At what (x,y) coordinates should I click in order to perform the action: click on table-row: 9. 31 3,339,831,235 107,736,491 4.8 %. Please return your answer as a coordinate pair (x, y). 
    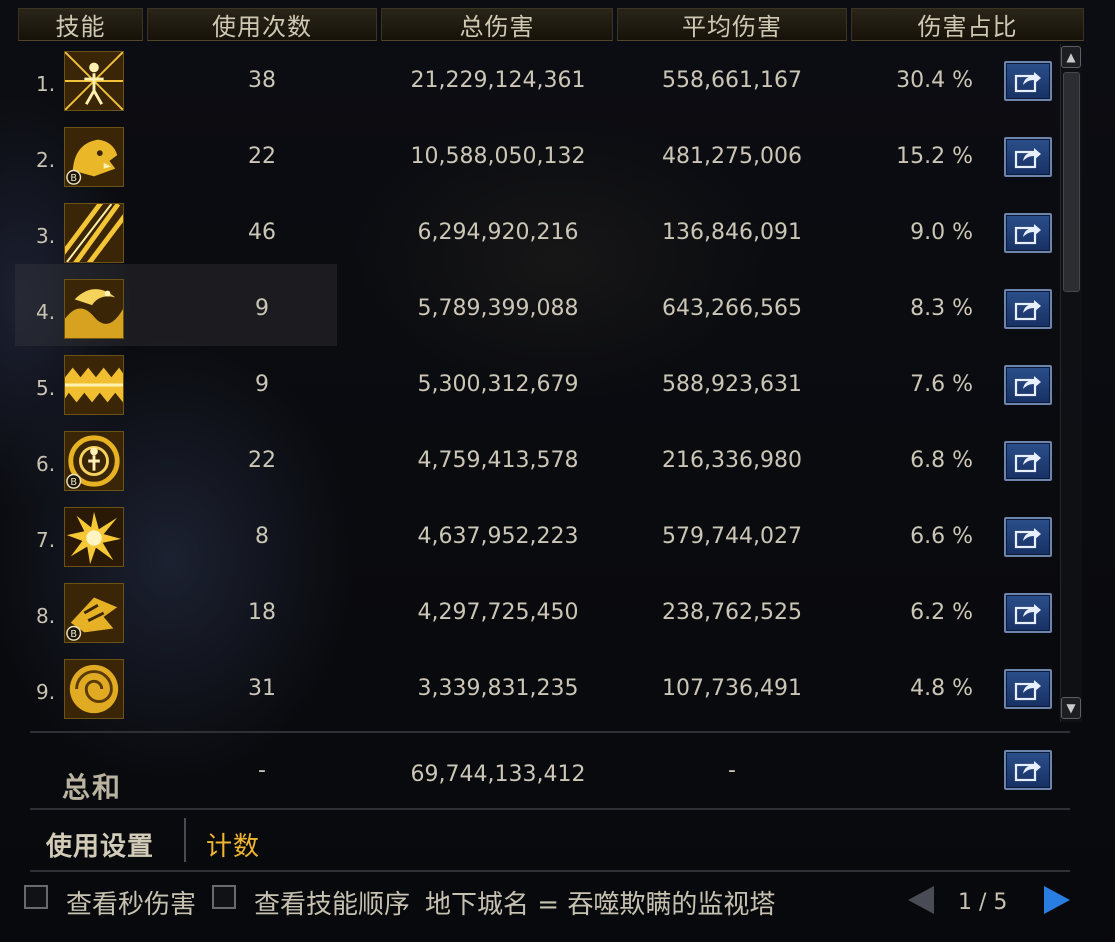
    Looking at the image, I should click on (538, 688).